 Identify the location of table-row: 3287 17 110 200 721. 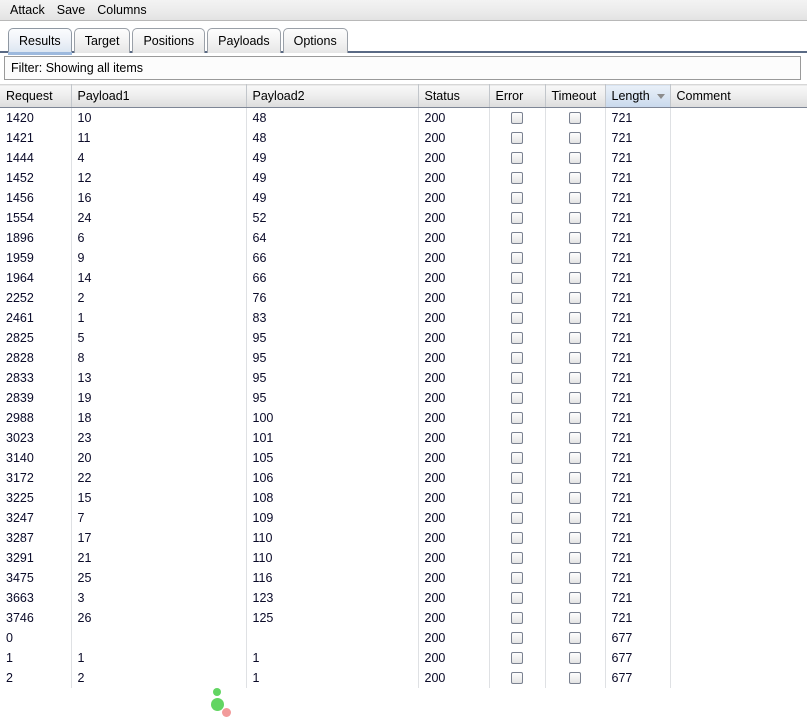
(403, 537).